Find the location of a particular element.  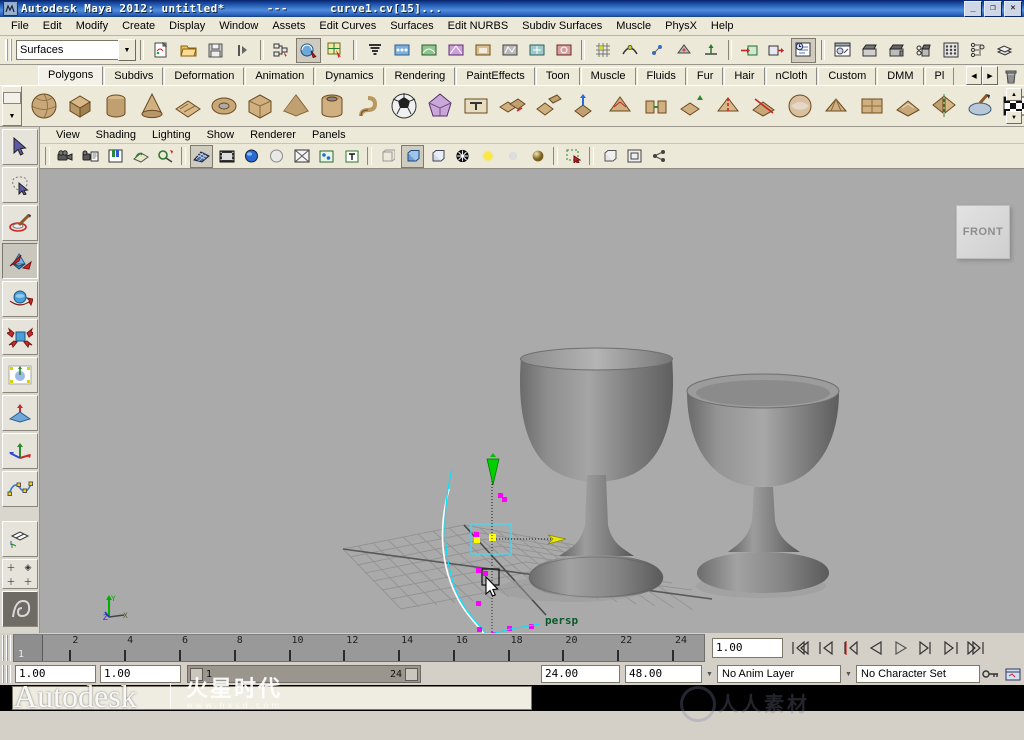

faces-mask-icon is located at coordinates (482, 50).